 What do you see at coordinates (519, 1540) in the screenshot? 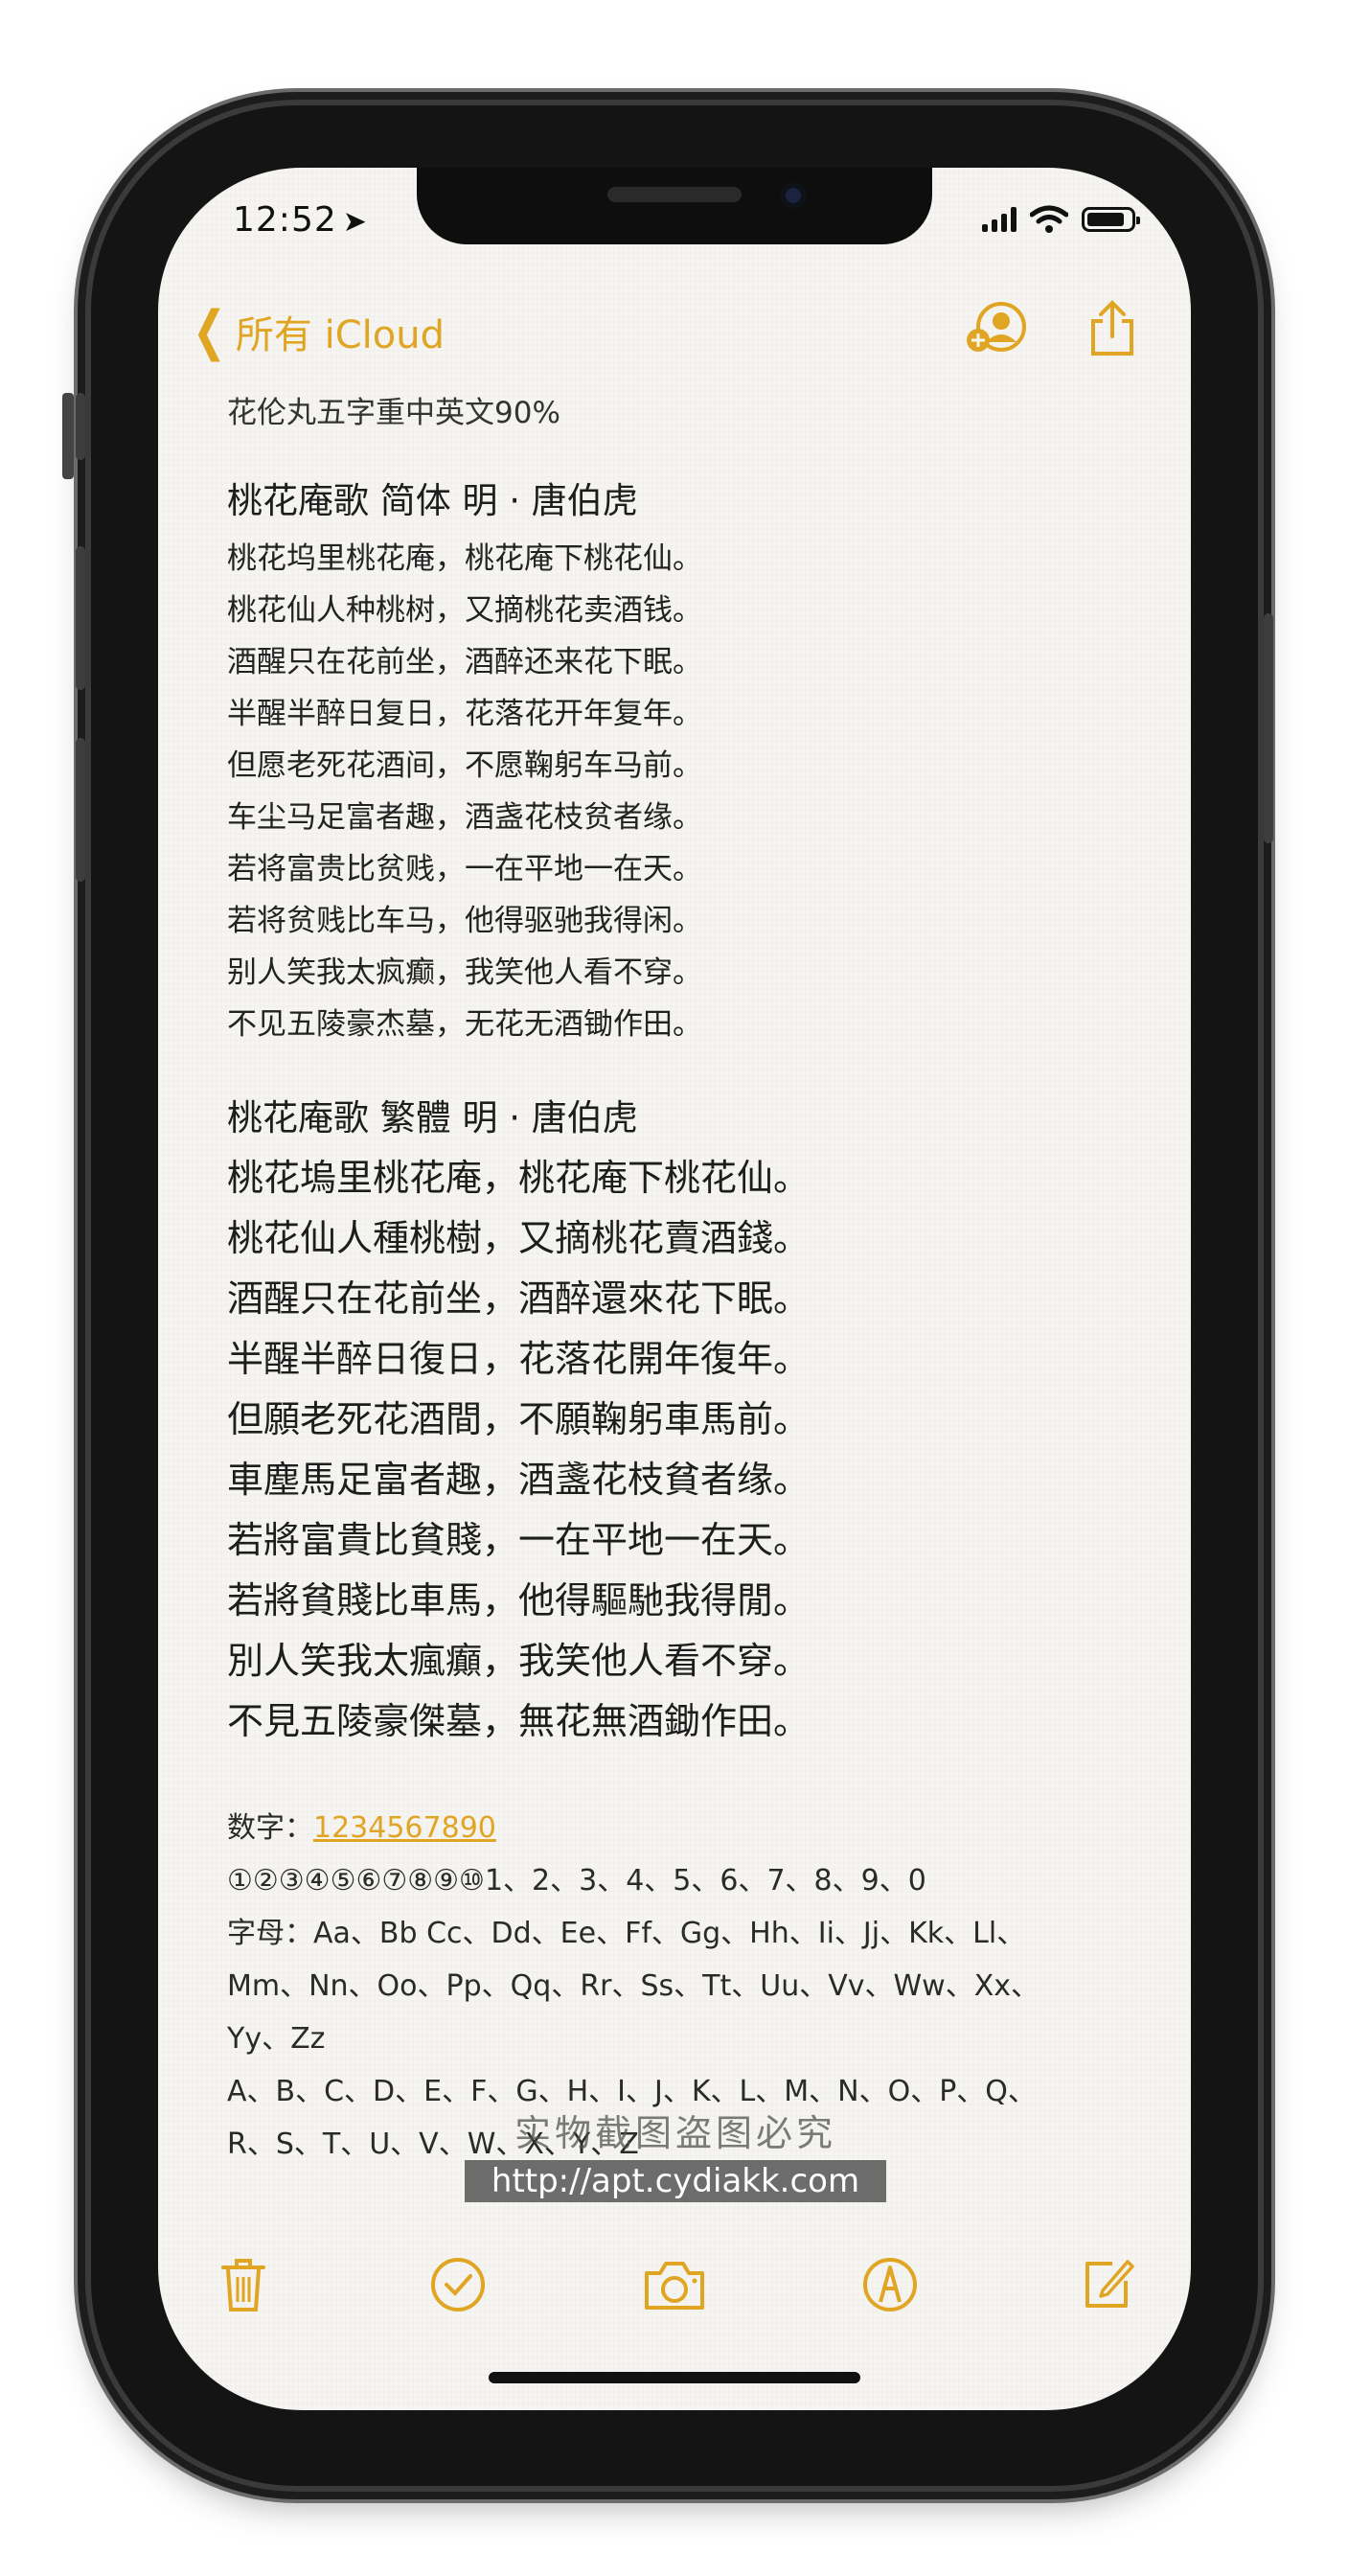
I see `poem-line: 若將富貴比貧賤，一在平地一在天。` at bounding box center [519, 1540].